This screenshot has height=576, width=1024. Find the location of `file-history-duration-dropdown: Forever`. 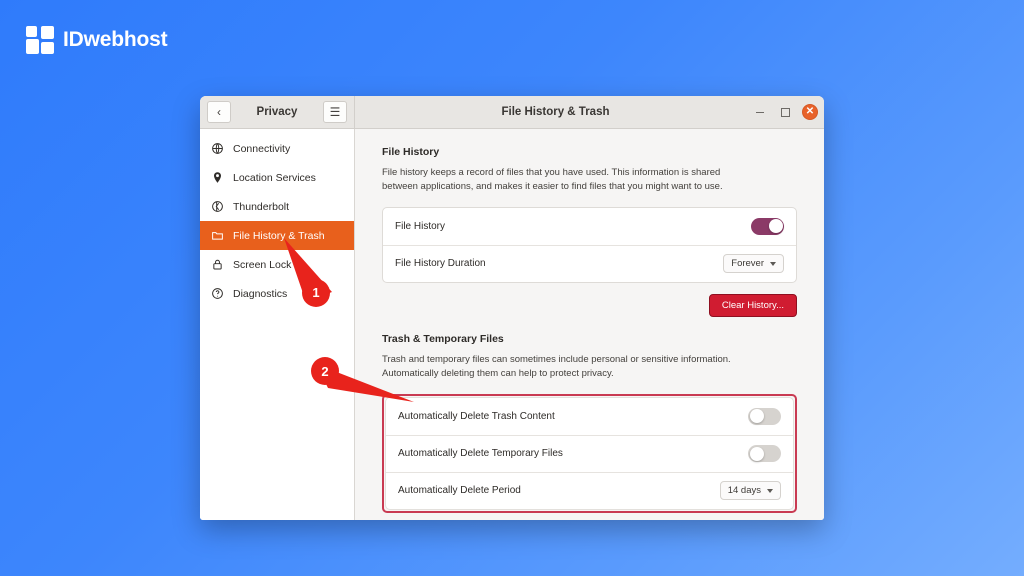

file-history-duration-dropdown: Forever is located at coordinates (753, 264).